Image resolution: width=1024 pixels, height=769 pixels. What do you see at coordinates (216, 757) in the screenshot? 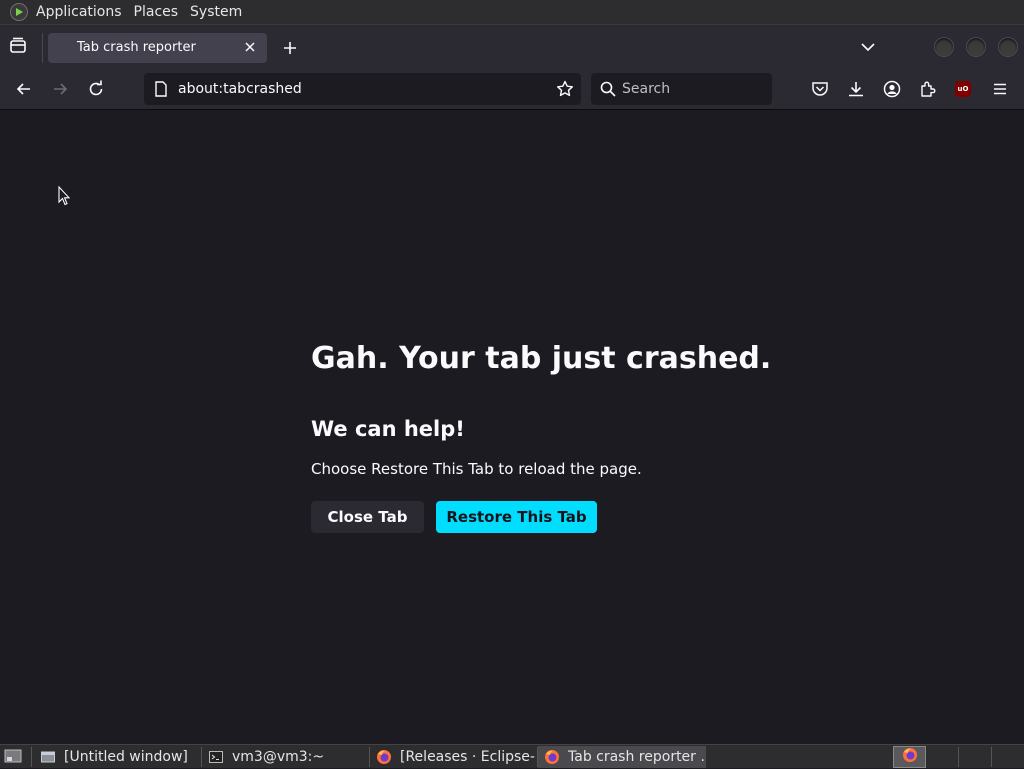
I see `terminal-icon` at bounding box center [216, 757].